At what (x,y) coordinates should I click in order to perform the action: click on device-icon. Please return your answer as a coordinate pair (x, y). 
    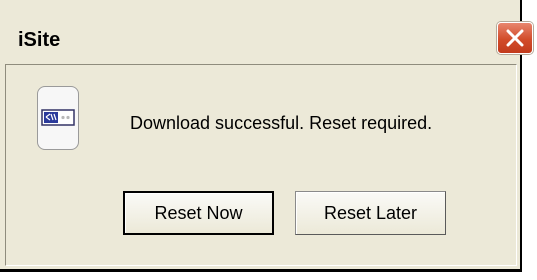
    Looking at the image, I should click on (58, 118).